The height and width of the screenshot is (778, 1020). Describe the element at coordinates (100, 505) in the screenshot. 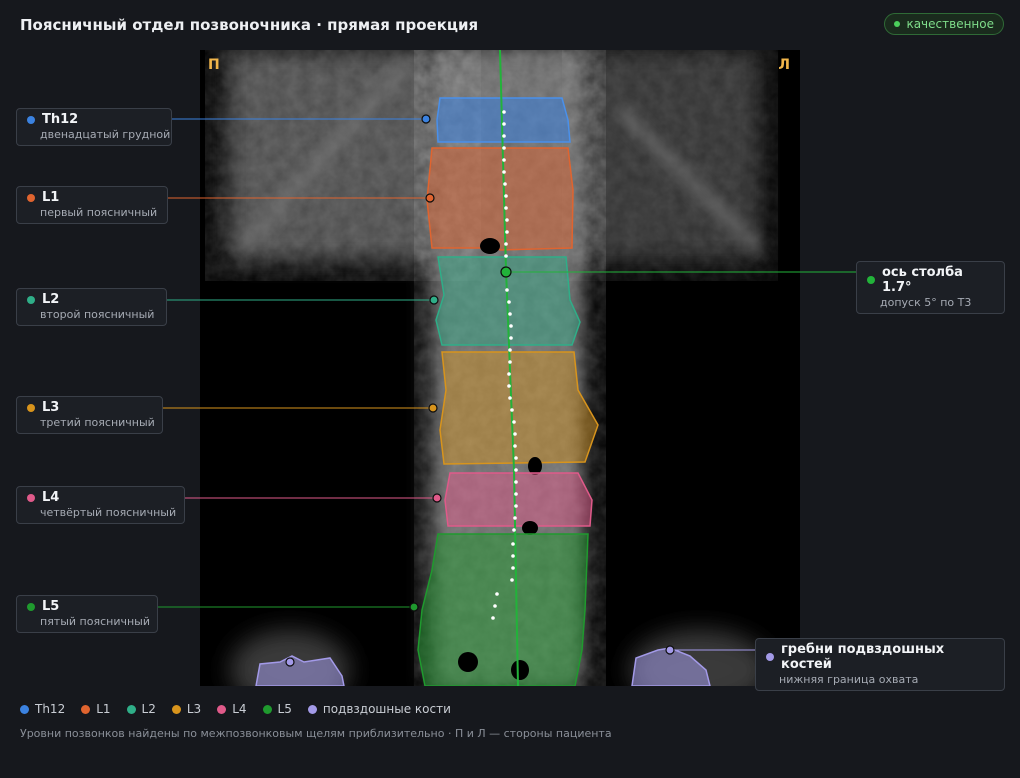

I see `callout-l4: L4 четвёртый поясничный` at that location.